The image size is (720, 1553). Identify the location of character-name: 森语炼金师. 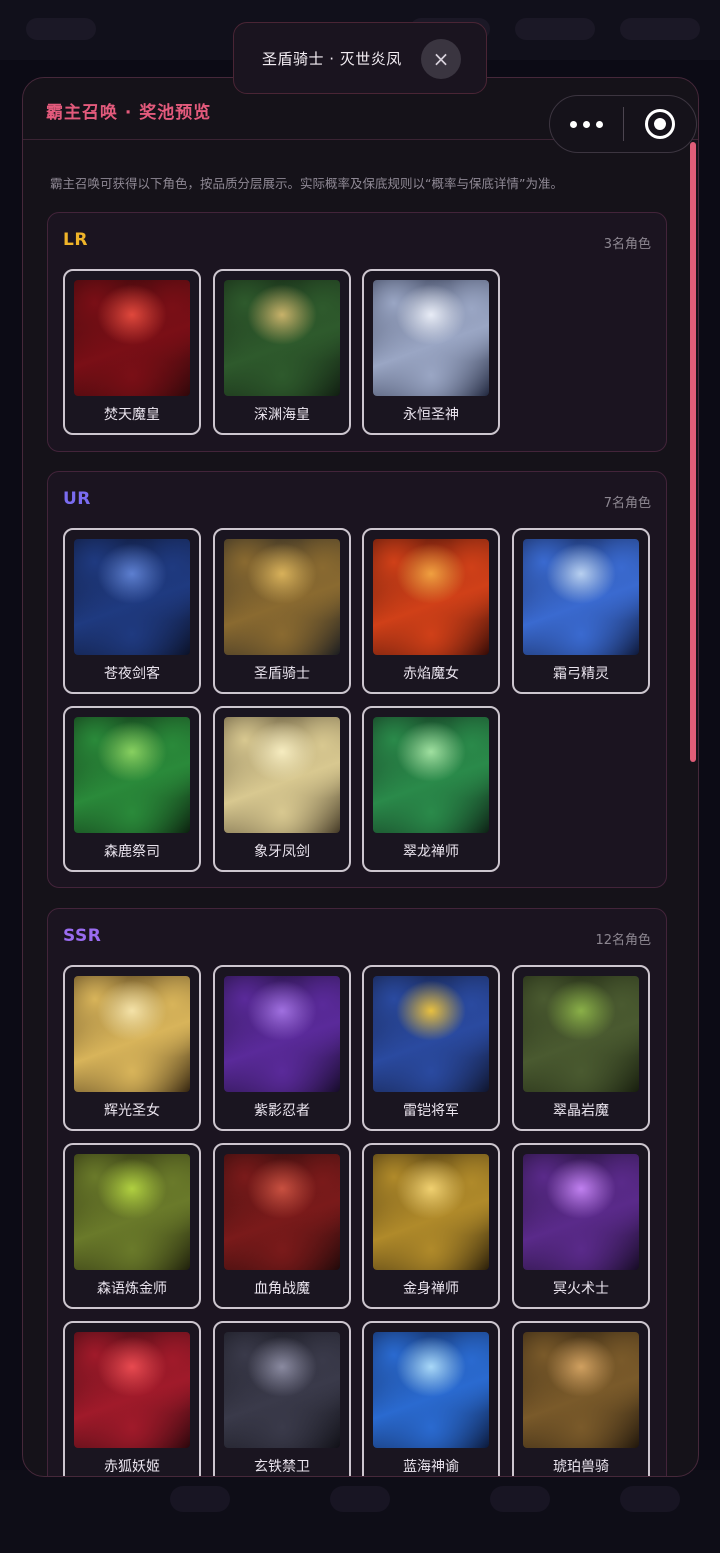
(132, 1289).